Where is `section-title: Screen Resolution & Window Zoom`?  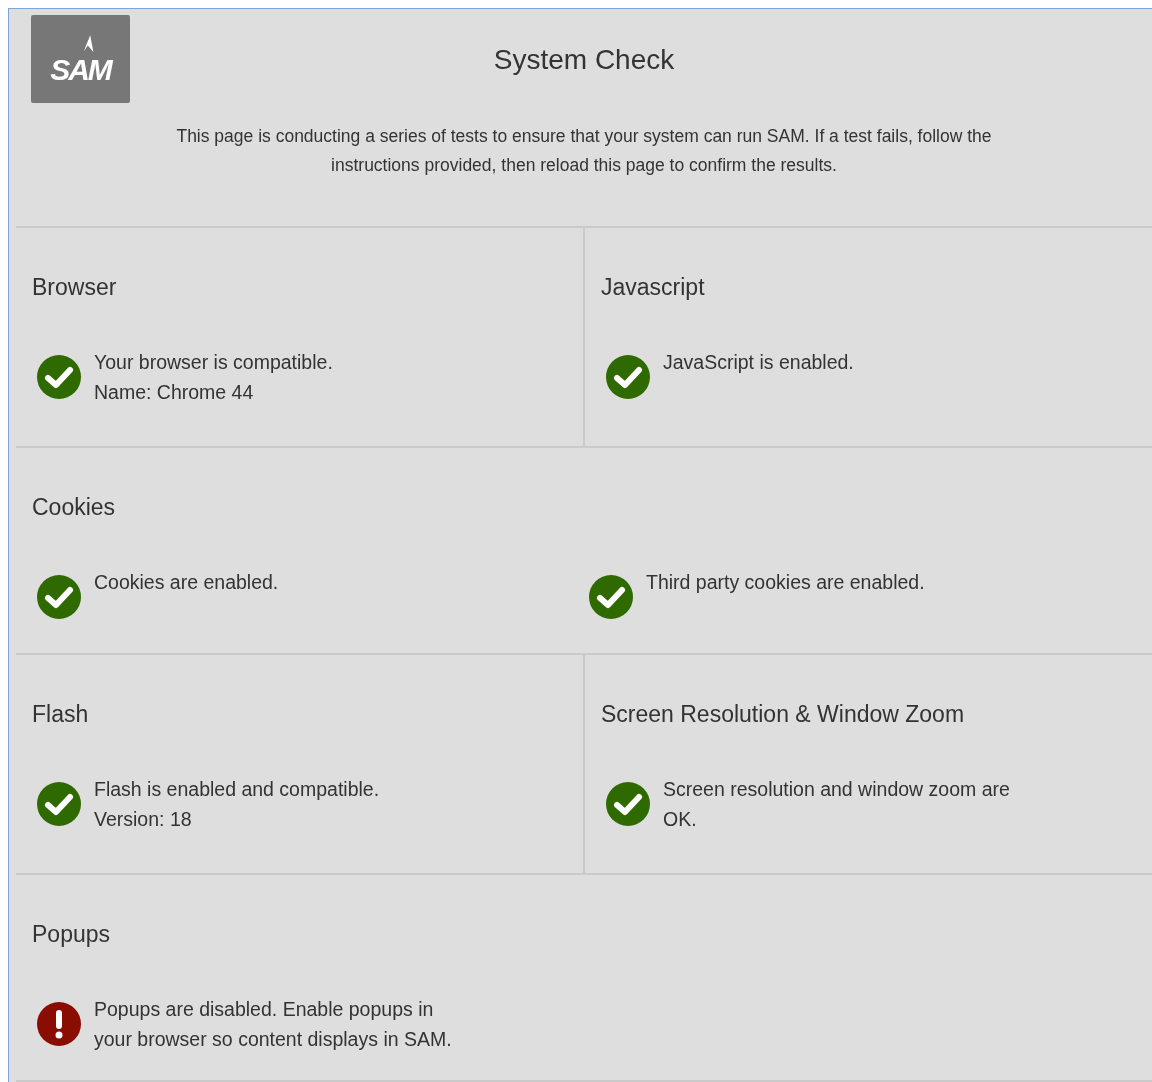 section-title: Screen Resolution & Window Zoom is located at coordinates (783, 714).